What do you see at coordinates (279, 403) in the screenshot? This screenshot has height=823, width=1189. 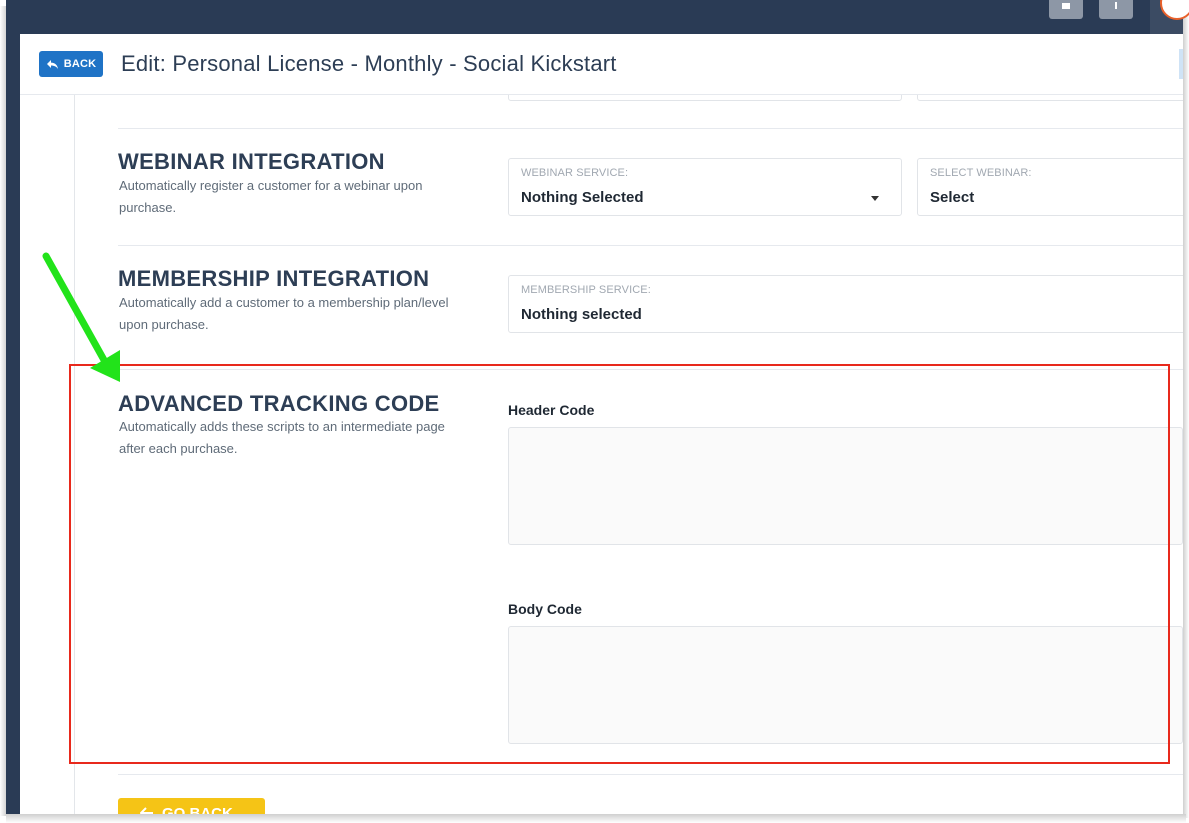 I see `tracking-section-title: ADVANCED TRACKING CODE` at bounding box center [279, 403].